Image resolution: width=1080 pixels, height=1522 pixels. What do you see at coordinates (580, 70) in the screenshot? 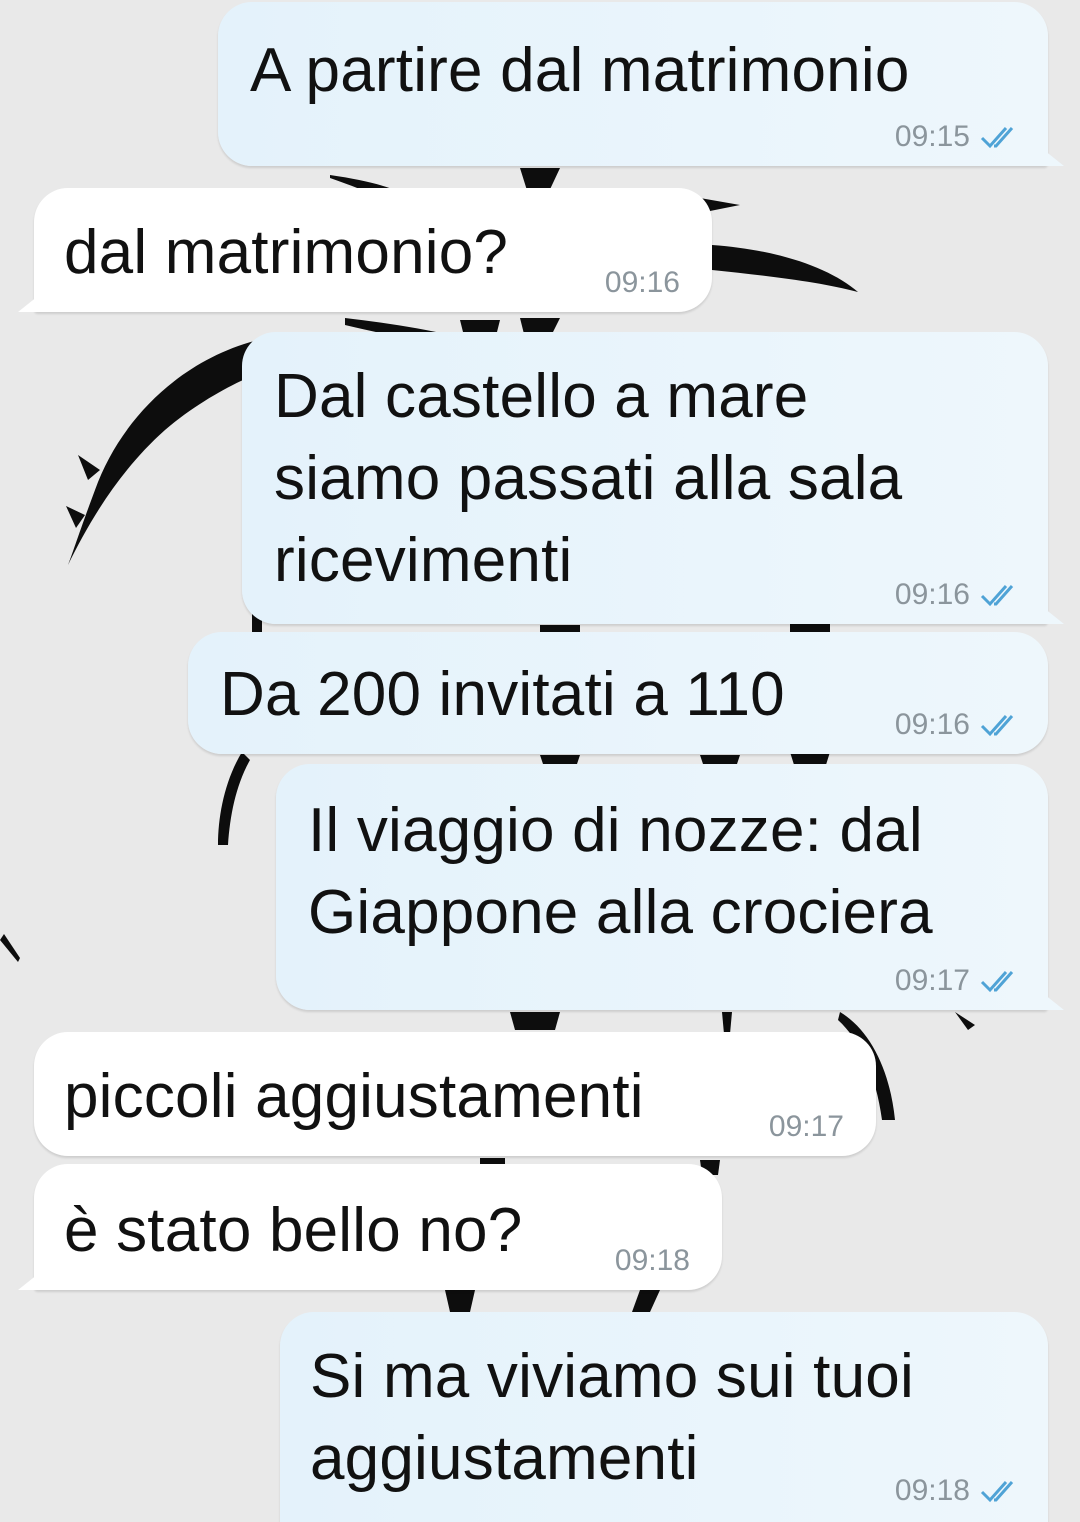
I see `message-text: A partire dal matrimonio` at bounding box center [580, 70].